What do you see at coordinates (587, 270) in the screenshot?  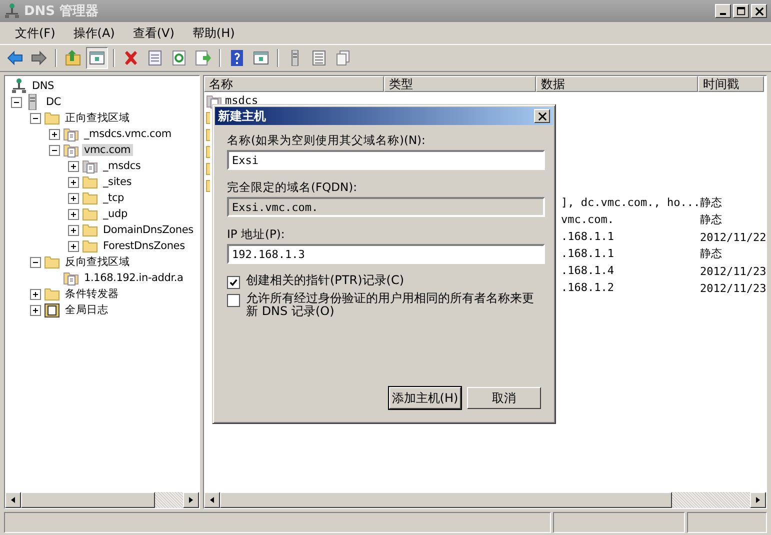 I see `table-cell: .168.1.4` at bounding box center [587, 270].